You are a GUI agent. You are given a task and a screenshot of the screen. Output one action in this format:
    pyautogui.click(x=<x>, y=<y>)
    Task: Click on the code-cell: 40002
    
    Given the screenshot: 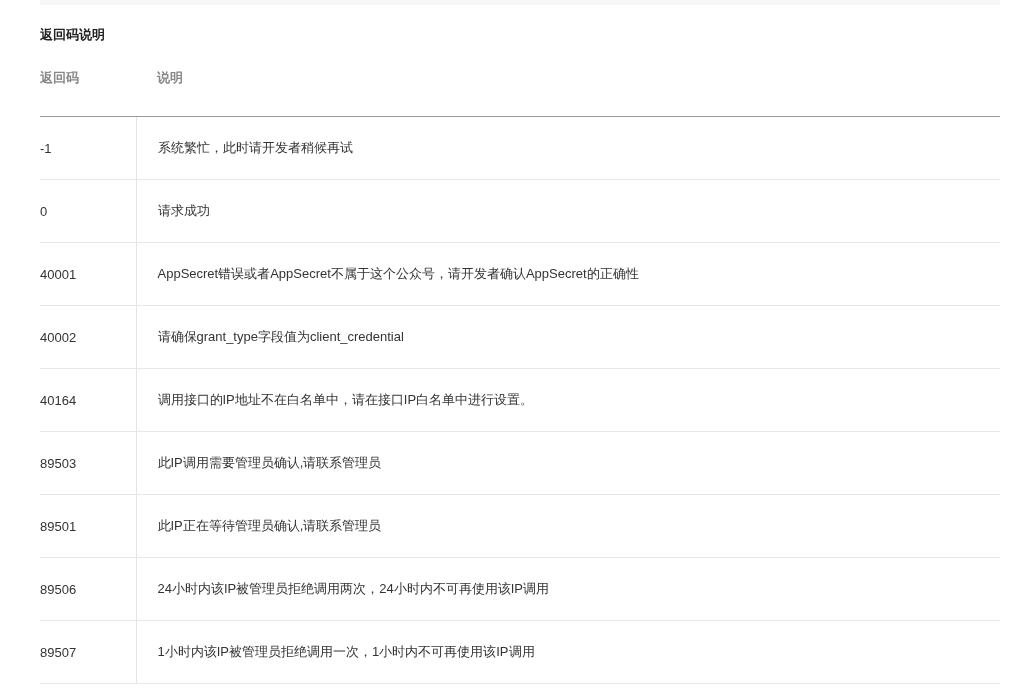 What is the action you would take?
    pyautogui.click(x=88, y=337)
    